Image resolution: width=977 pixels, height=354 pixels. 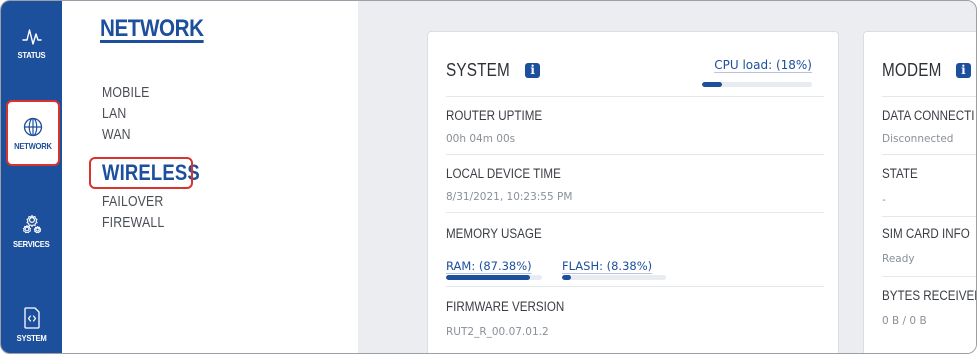 I want to click on main-sidebar: STATUS NETWORK SERVICES SYSTEM, so click(x=31, y=177).